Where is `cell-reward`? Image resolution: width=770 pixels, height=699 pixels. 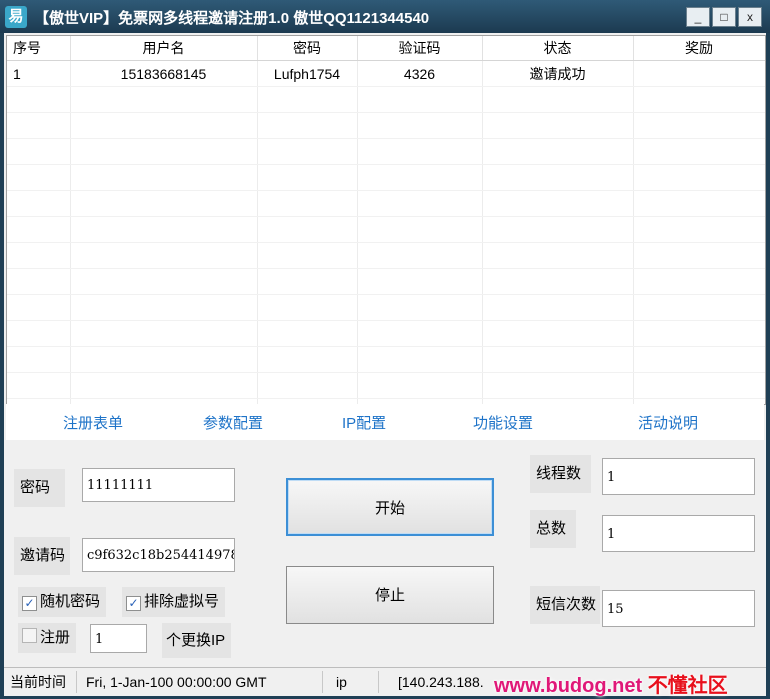 cell-reward is located at coordinates (699, 73).